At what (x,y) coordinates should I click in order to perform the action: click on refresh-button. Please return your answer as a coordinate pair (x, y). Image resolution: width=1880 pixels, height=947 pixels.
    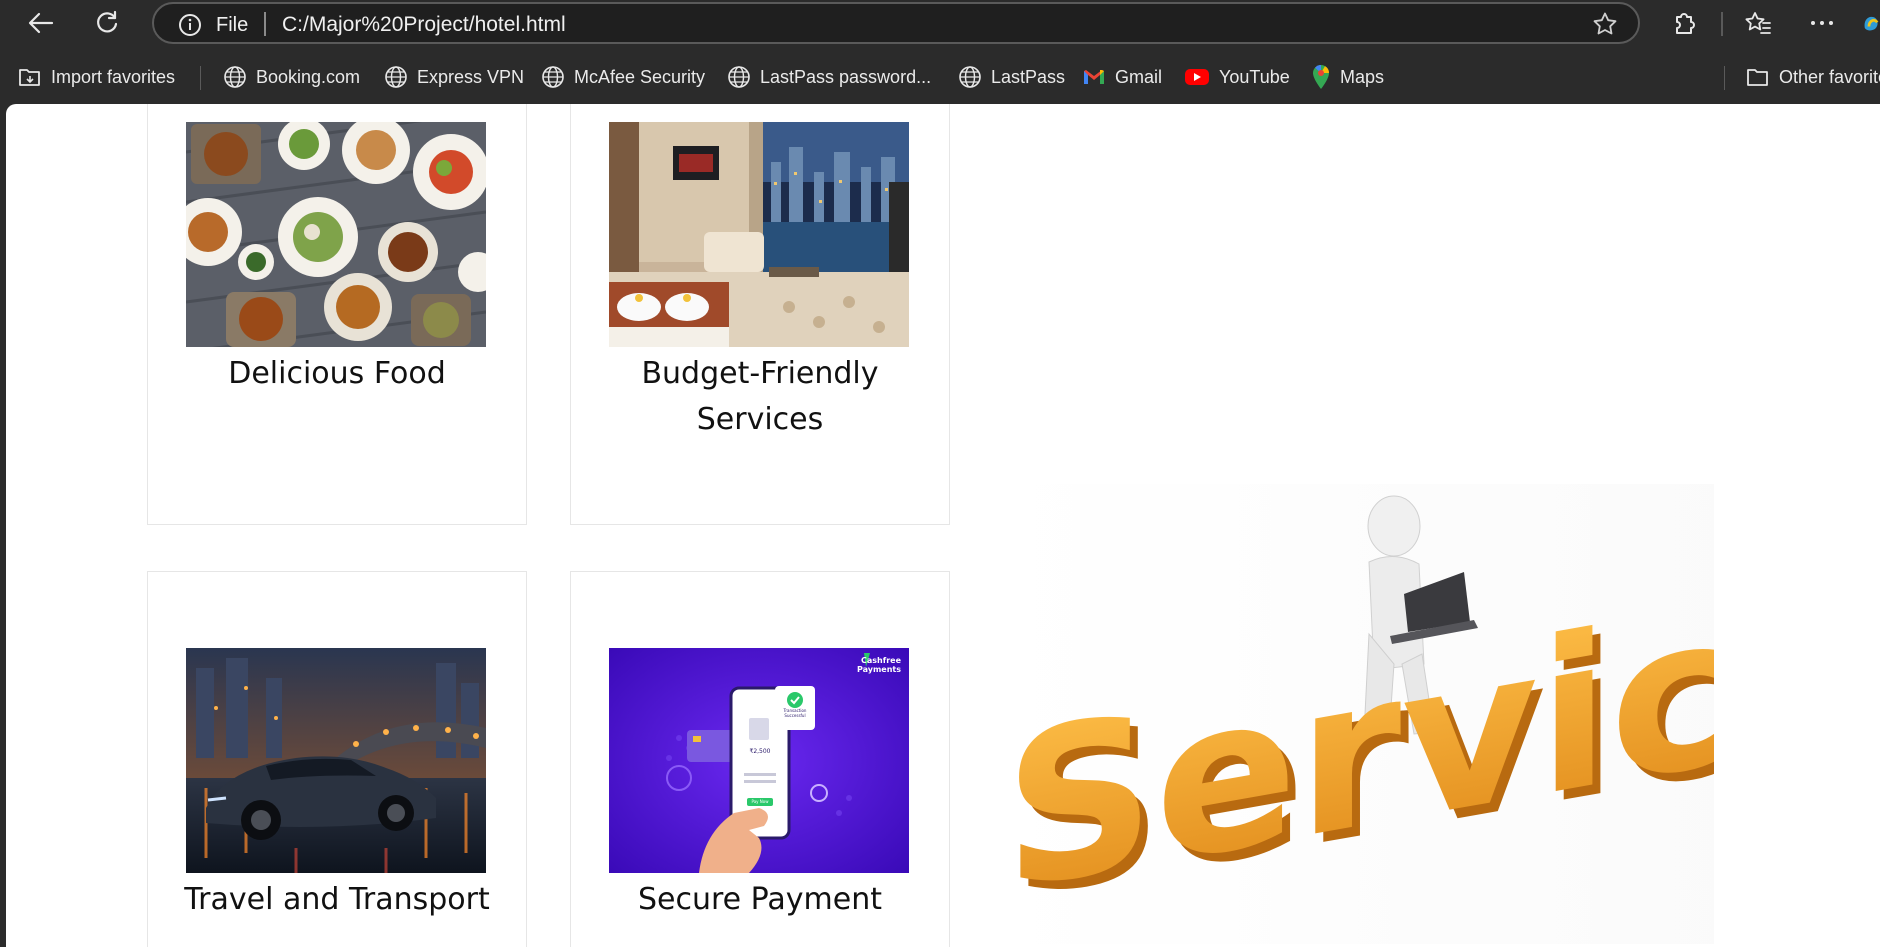
    Looking at the image, I should click on (107, 23).